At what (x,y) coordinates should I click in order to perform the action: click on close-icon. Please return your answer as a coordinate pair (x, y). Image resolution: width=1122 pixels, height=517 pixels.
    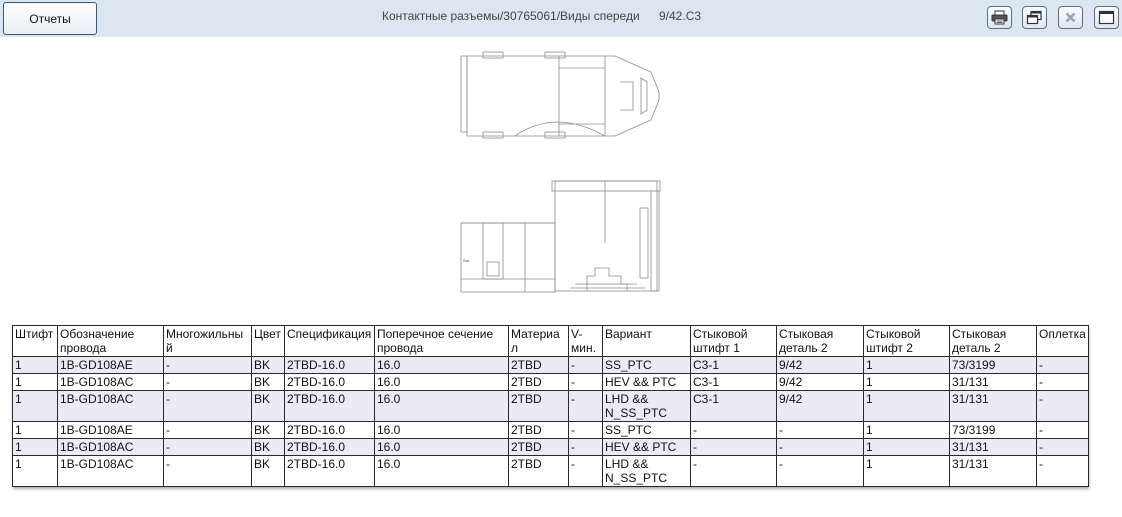
    Looking at the image, I should click on (1070, 17).